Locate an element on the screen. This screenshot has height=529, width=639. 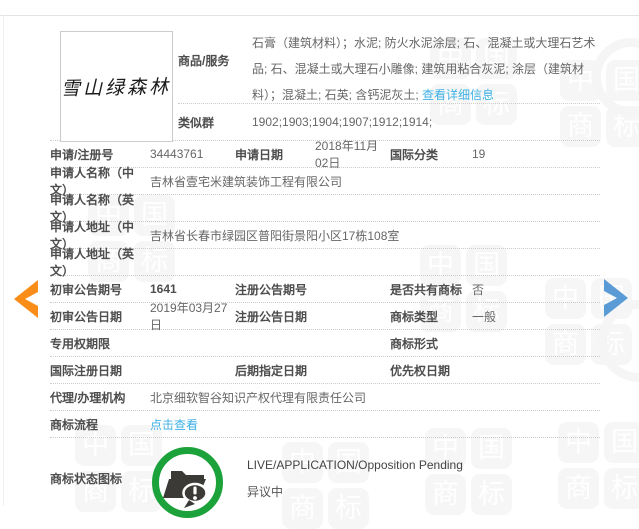
row-intl-dates: 国际注册日期 后期指定日期 优先权日期 is located at coordinates (325, 370).